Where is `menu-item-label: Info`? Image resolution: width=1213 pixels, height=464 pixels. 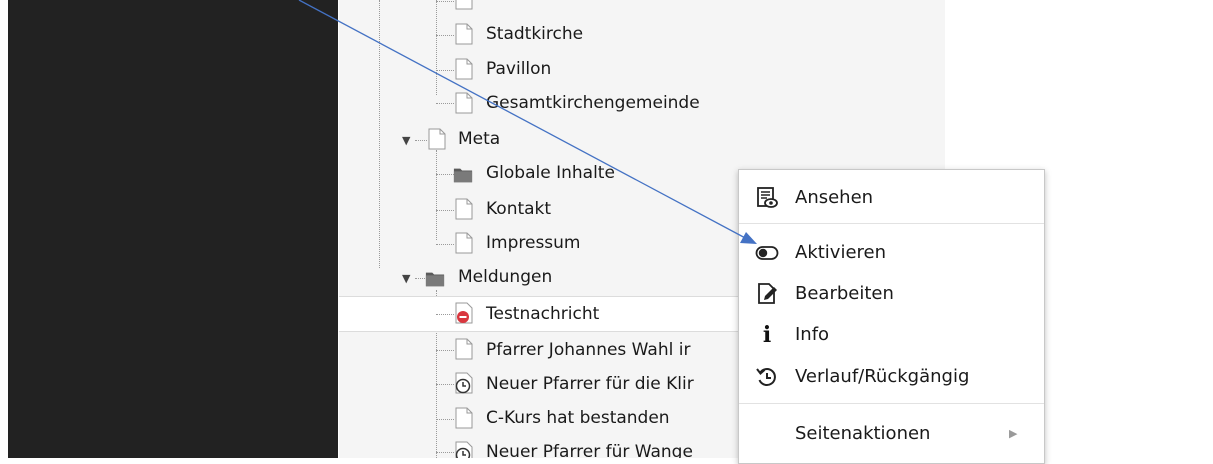
menu-item-label: Info is located at coordinates (812, 334).